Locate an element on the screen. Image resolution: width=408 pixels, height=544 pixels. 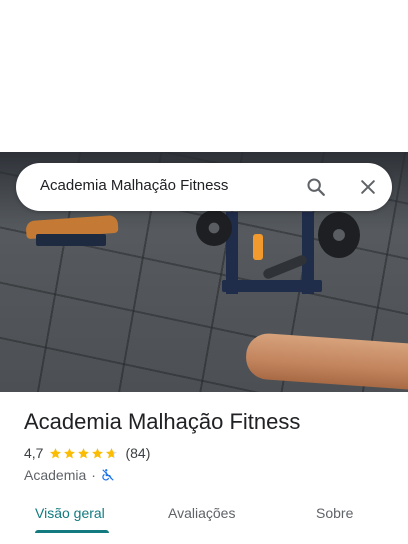
category-row: Academia · is located at coordinates (69, 475).